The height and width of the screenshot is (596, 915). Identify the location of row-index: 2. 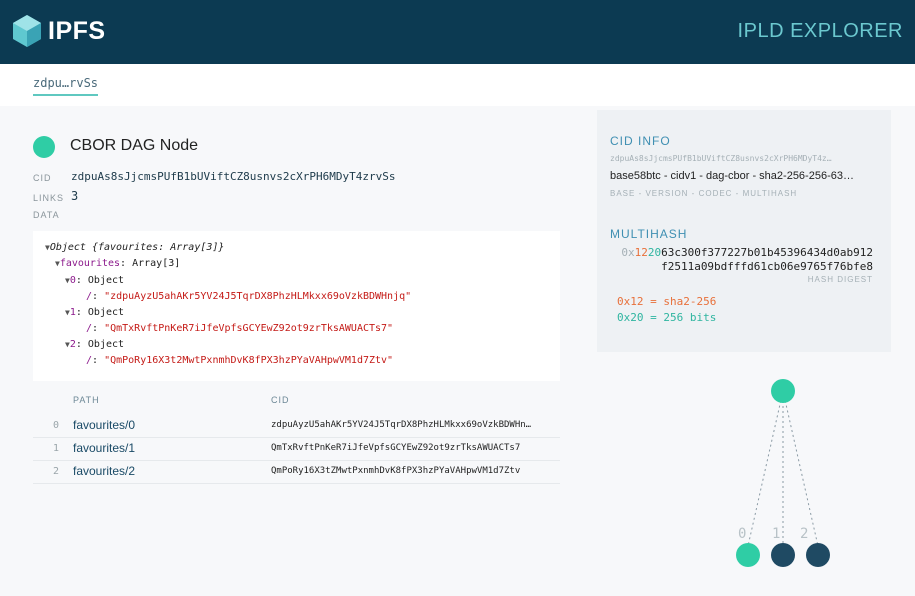
(56, 471).